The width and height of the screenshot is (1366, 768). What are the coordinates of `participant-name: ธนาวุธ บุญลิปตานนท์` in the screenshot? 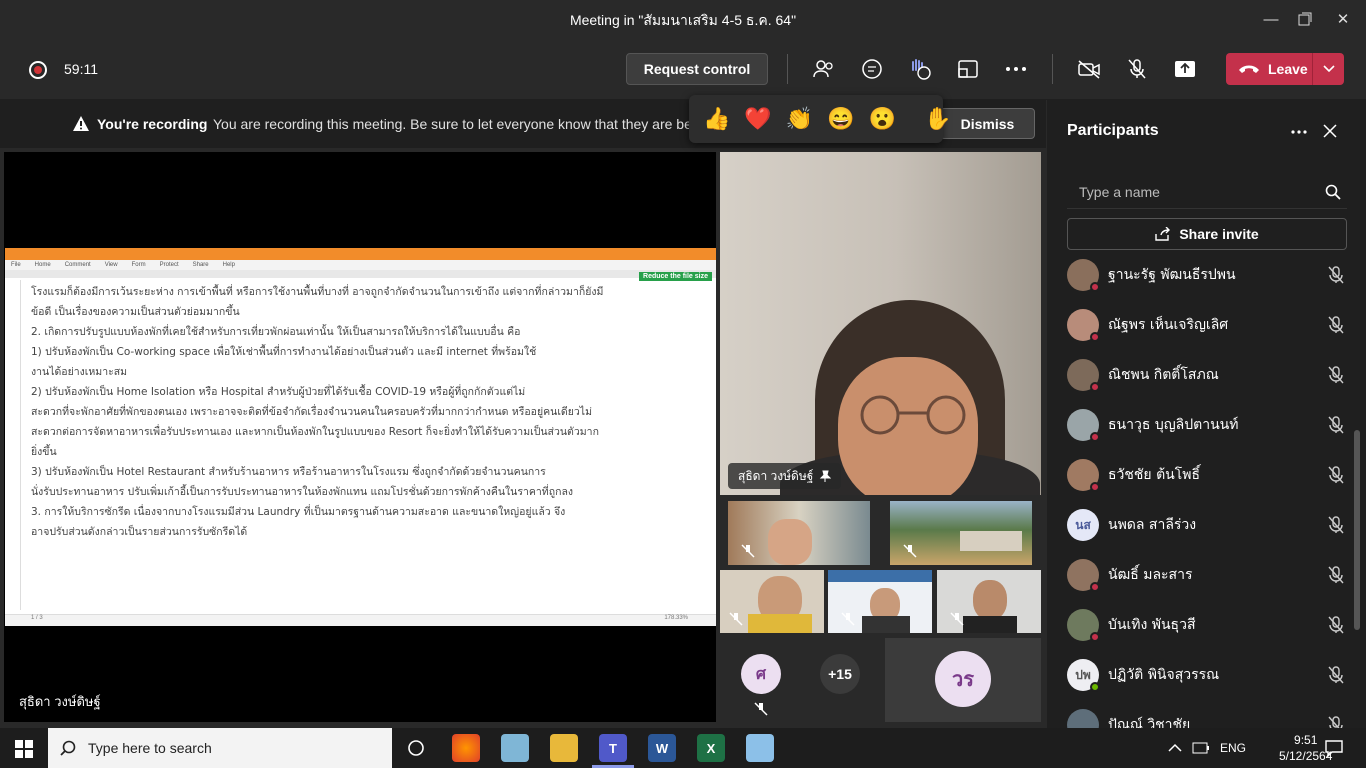 It's located at (1173, 425).